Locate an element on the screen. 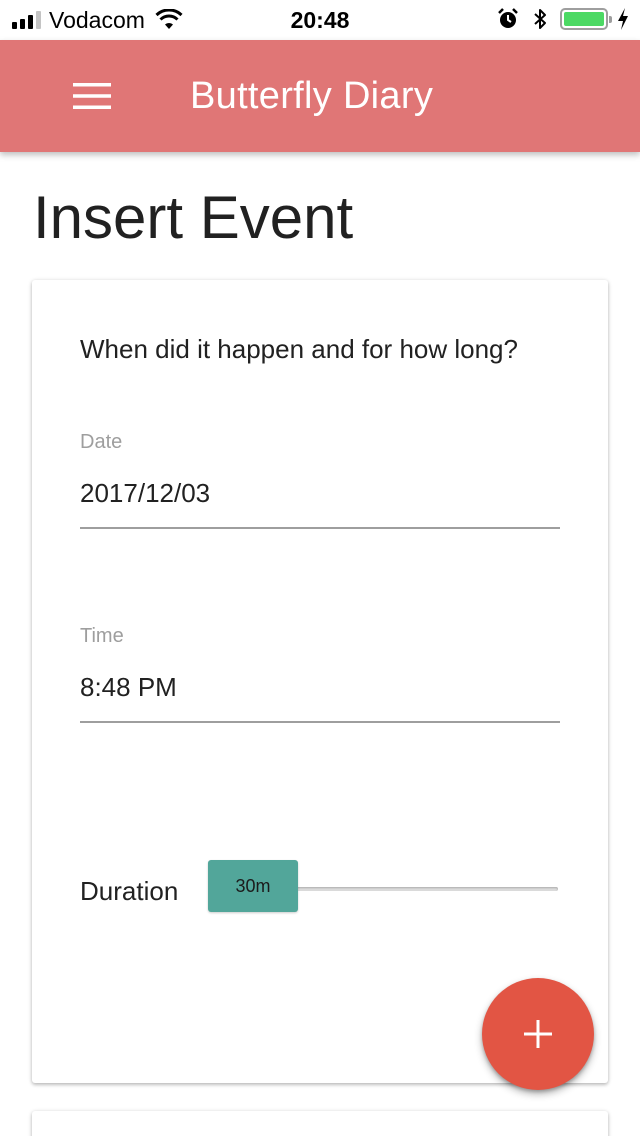 The width and height of the screenshot is (640, 1136). battery-level is located at coordinates (584, 19).